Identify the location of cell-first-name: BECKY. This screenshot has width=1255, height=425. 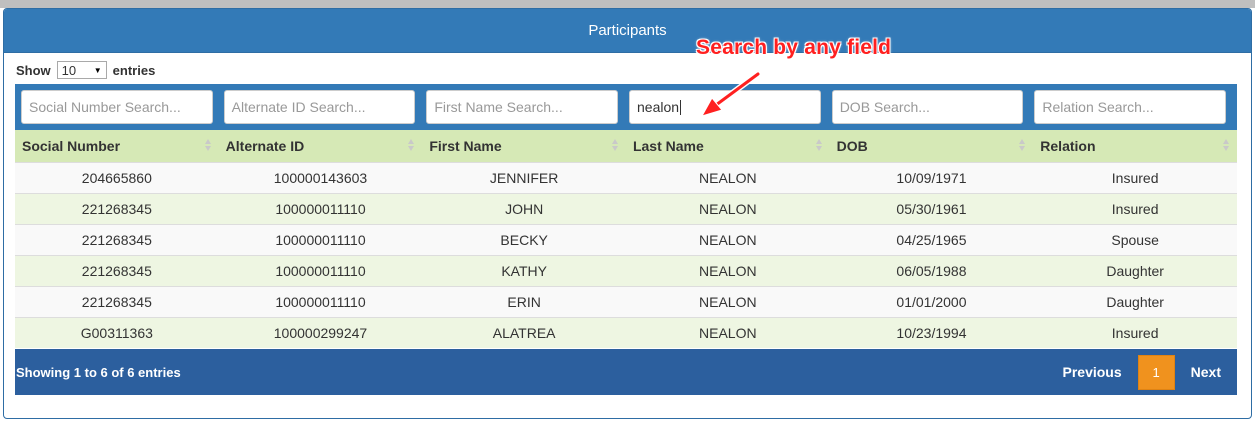
(524, 239).